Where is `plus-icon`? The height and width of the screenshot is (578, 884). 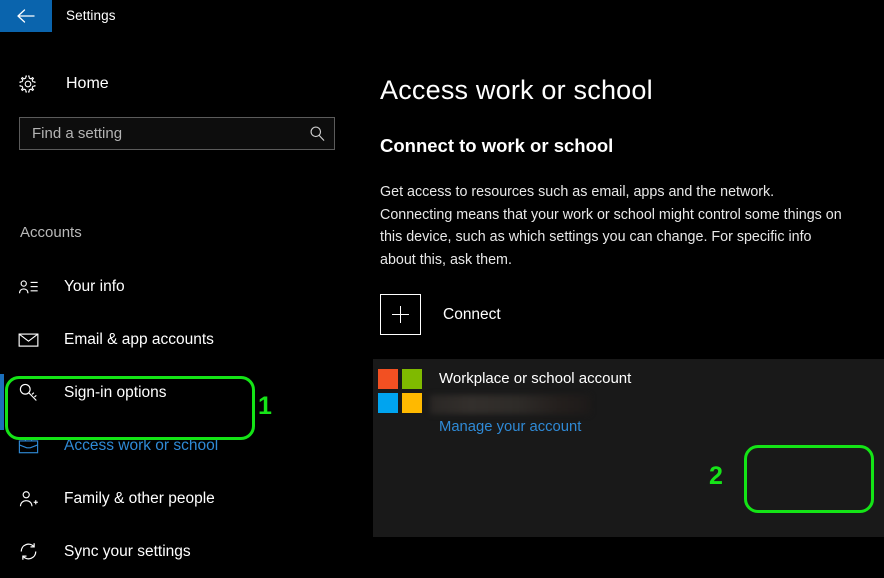 plus-icon is located at coordinates (400, 314).